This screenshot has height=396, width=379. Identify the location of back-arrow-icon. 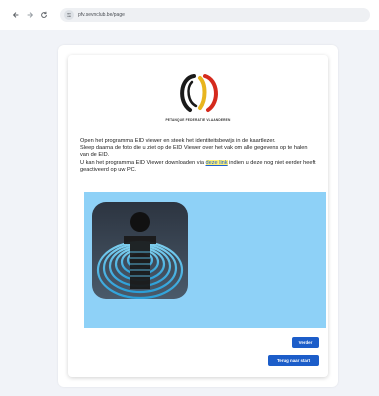
(16, 15).